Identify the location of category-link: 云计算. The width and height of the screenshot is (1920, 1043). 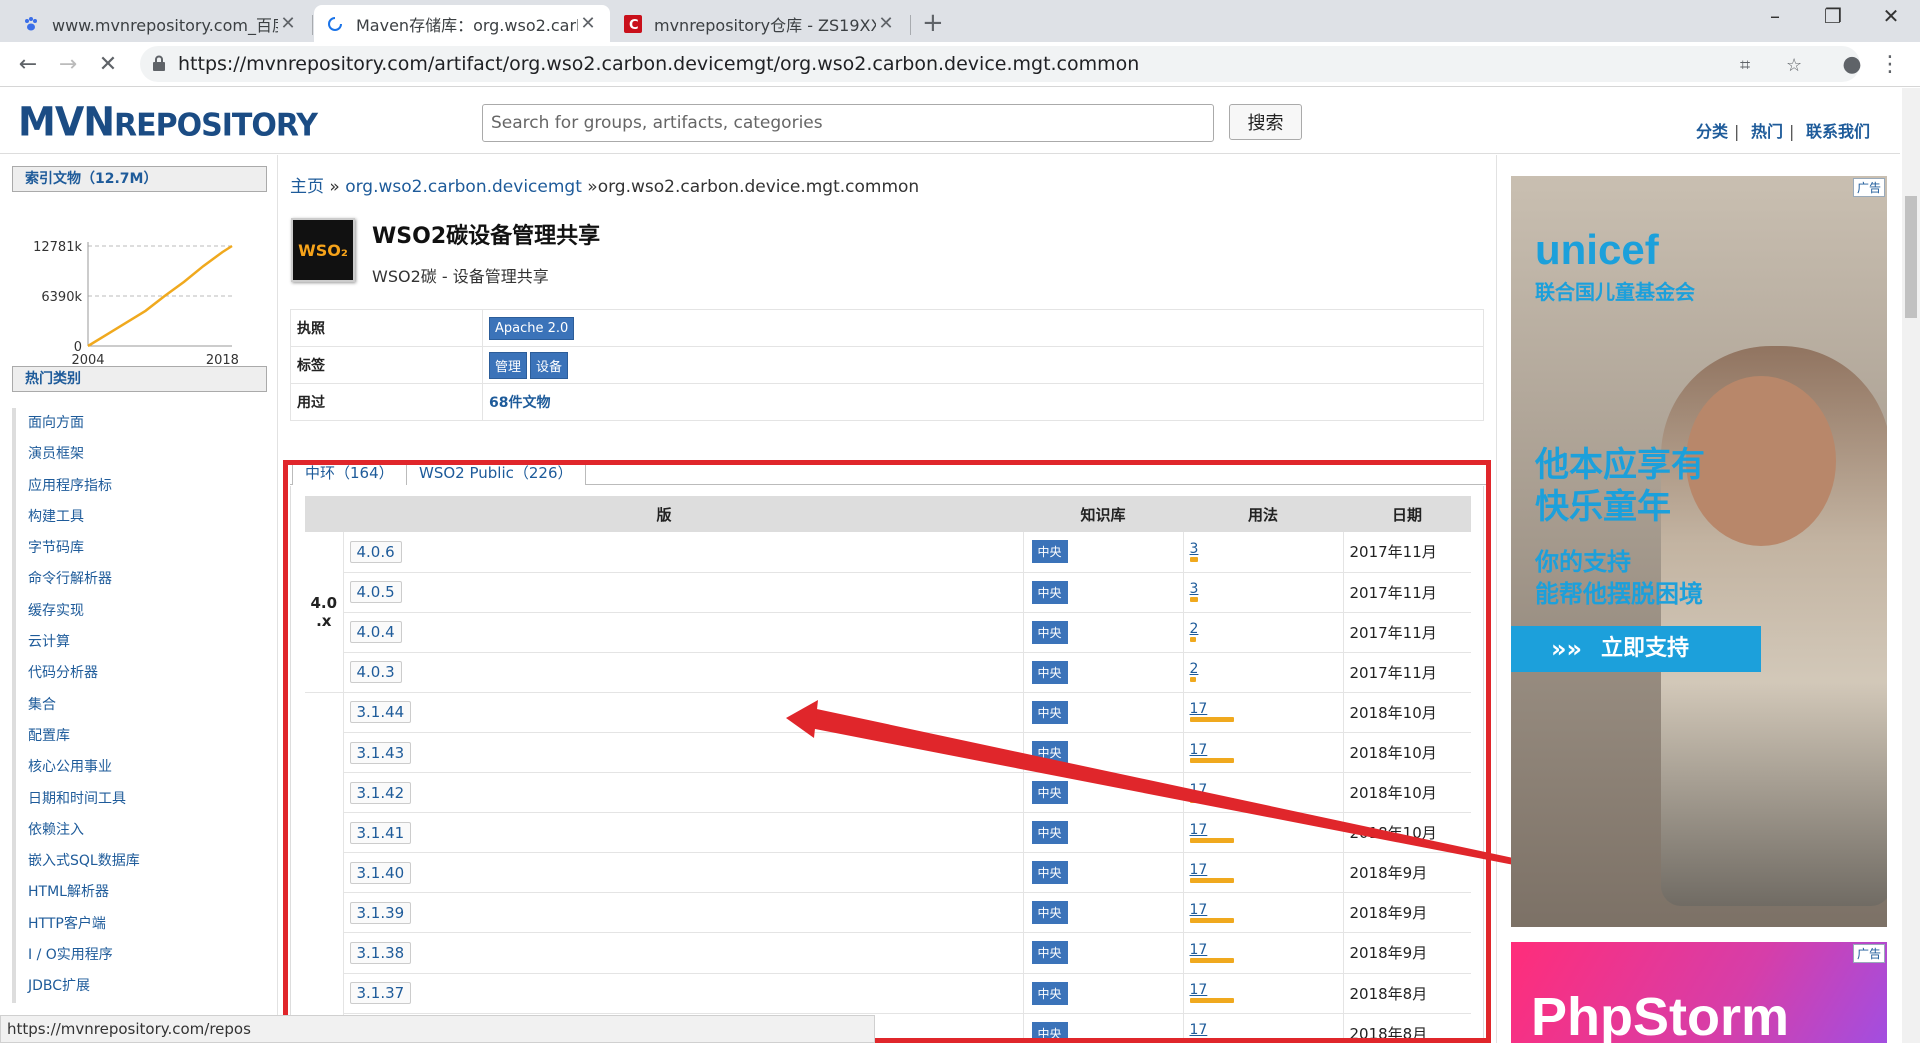
(141, 642).